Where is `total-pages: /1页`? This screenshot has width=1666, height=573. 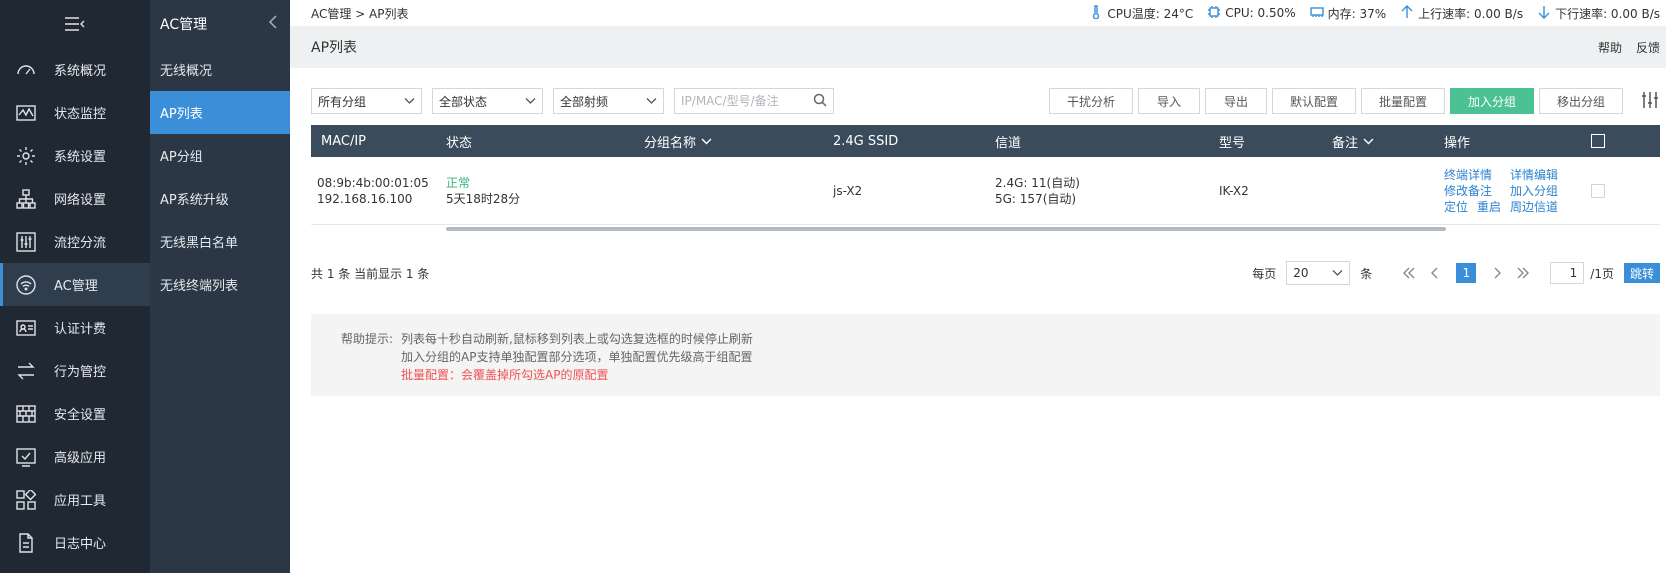
total-pages: /1页 is located at coordinates (1602, 273).